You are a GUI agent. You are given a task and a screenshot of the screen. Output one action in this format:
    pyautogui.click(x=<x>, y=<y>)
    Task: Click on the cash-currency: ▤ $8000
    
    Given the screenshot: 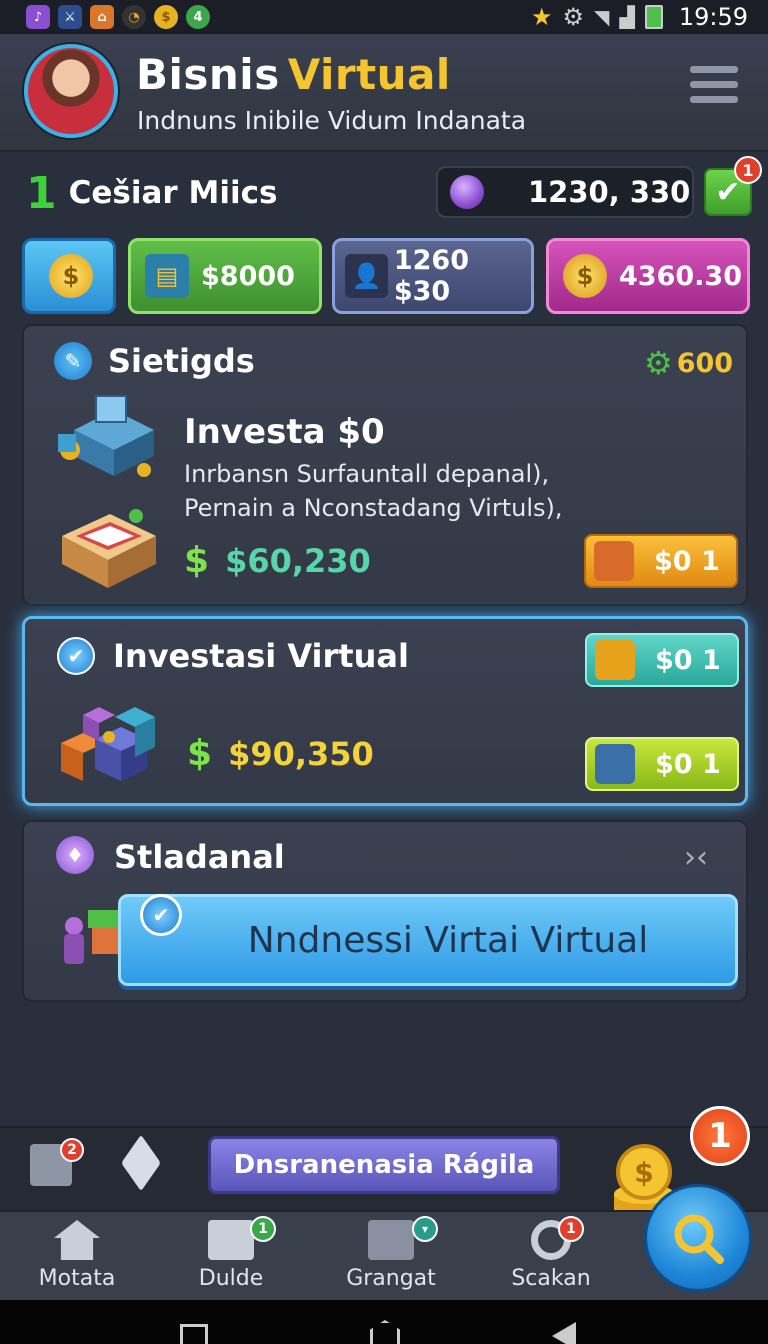 What is the action you would take?
    pyautogui.click(x=225, y=276)
    